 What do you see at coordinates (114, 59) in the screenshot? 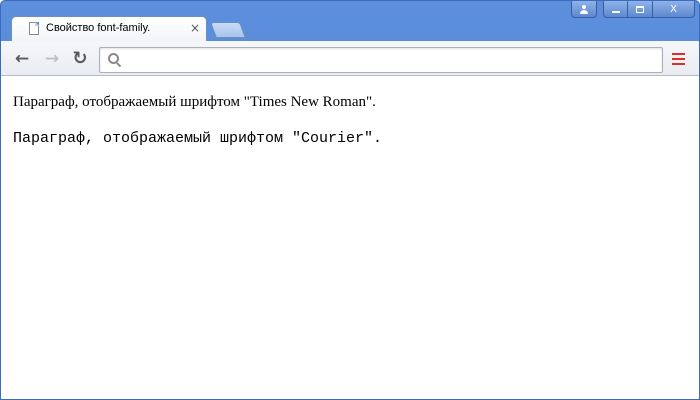
I see `search-icon` at bounding box center [114, 59].